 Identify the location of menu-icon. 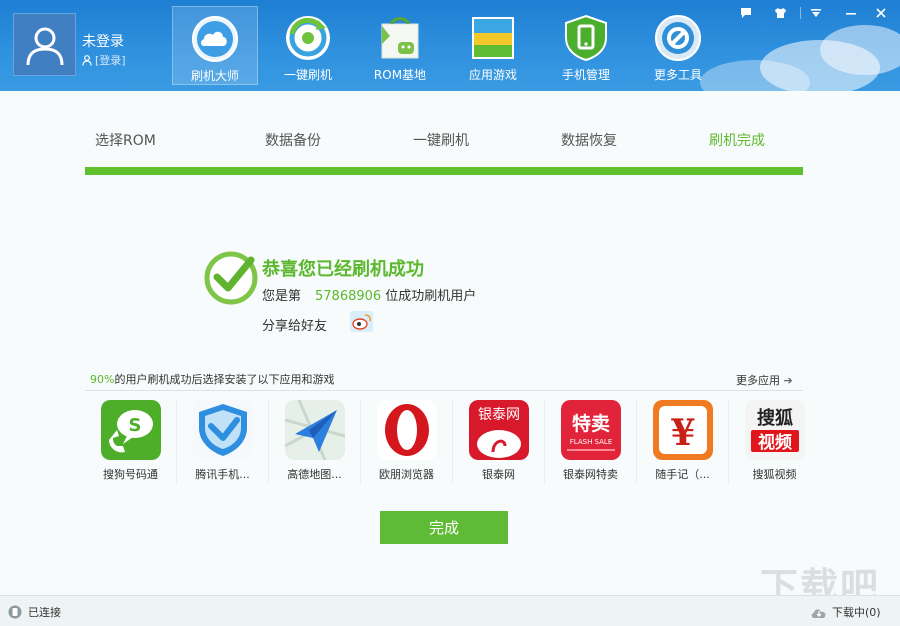
(816, 13).